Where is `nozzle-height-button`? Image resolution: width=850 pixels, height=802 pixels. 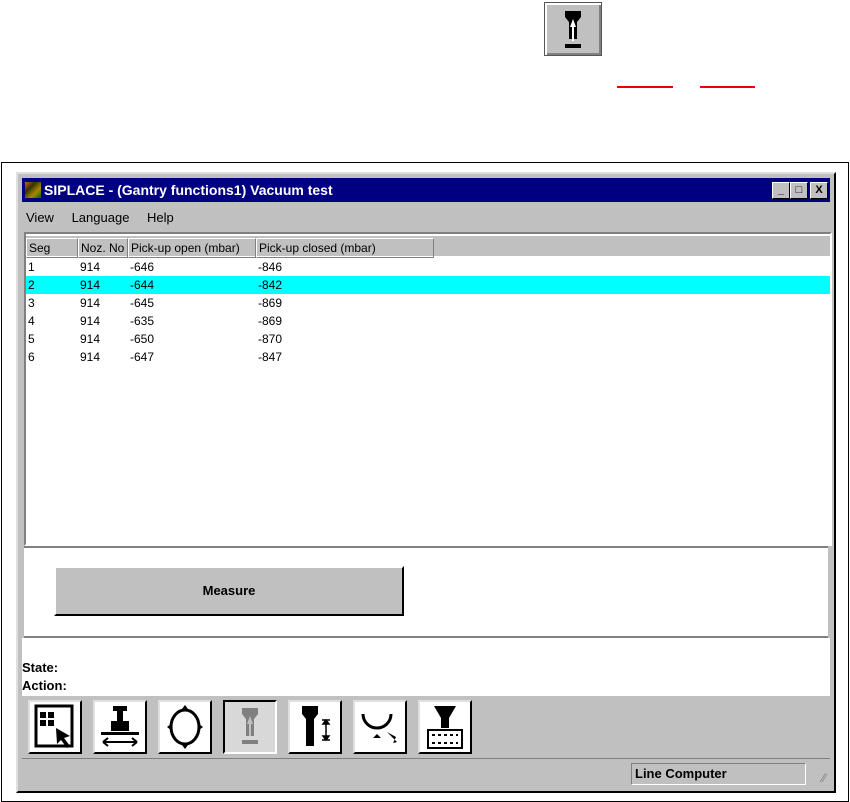 nozzle-height-button is located at coordinates (315, 727).